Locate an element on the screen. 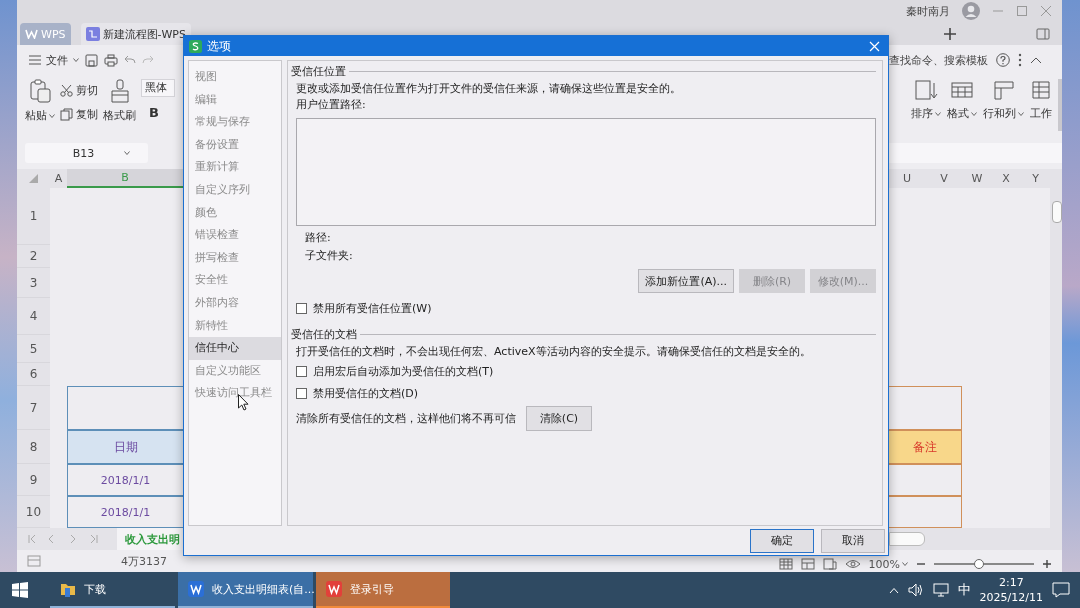 The height and width of the screenshot is (608, 1080). row-number: 5 is located at coordinates (33, 349).